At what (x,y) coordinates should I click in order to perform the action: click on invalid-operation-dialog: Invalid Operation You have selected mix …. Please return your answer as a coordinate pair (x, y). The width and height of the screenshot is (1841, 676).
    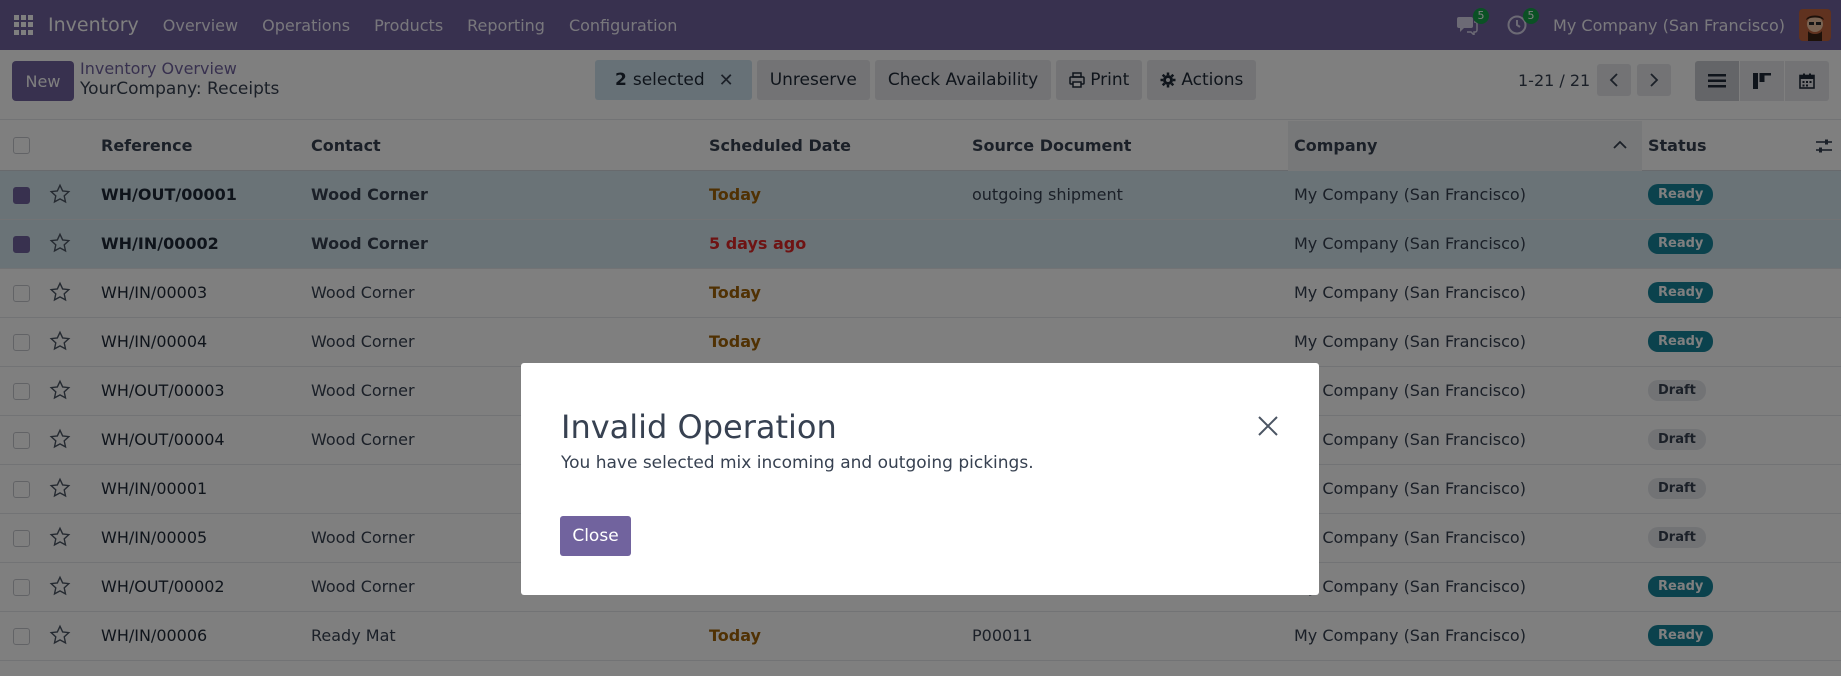
    Looking at the image, I should click on (920, 479).